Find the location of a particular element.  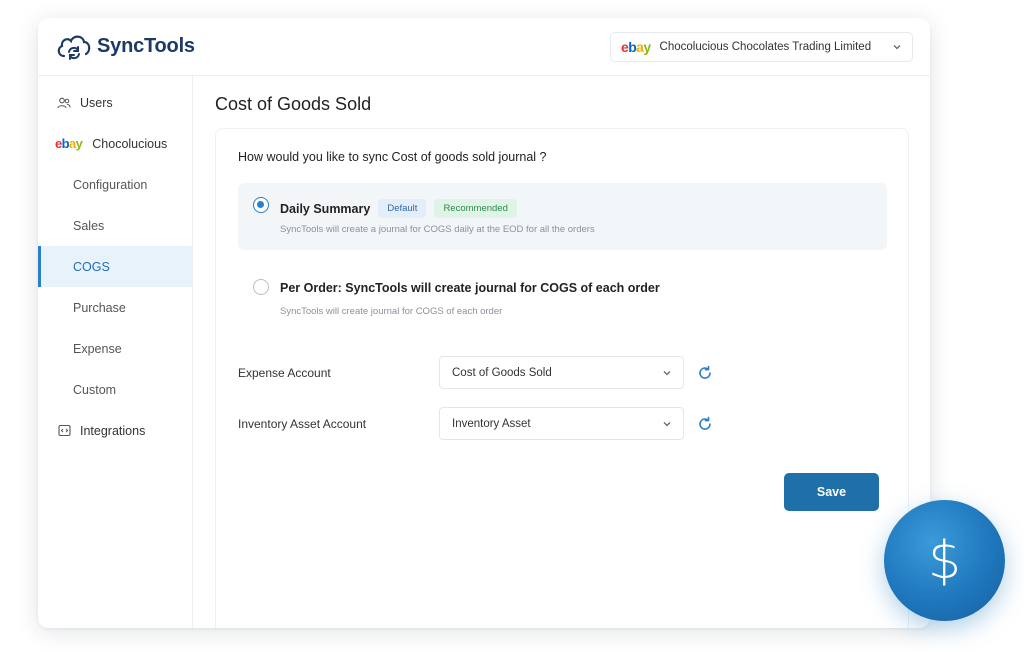

sidebar-item-expense: Expense is located at coordinates (115, 348).